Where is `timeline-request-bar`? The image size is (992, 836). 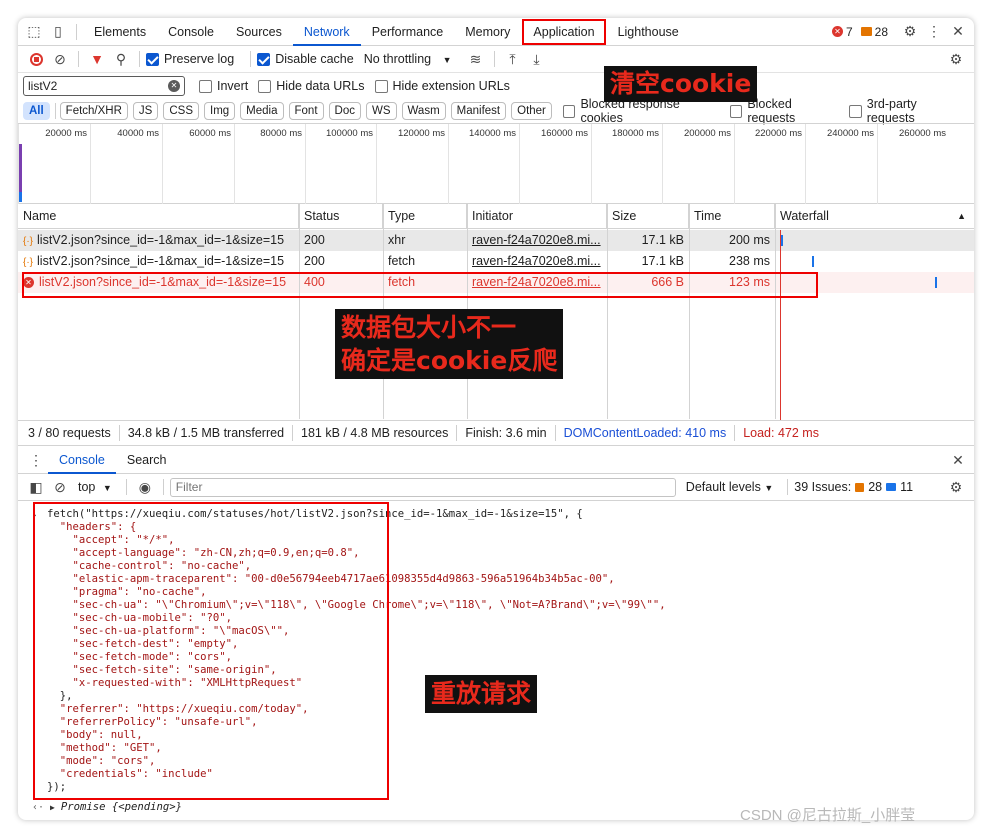
timeline-request-bar is located at coordinates (20, 197).